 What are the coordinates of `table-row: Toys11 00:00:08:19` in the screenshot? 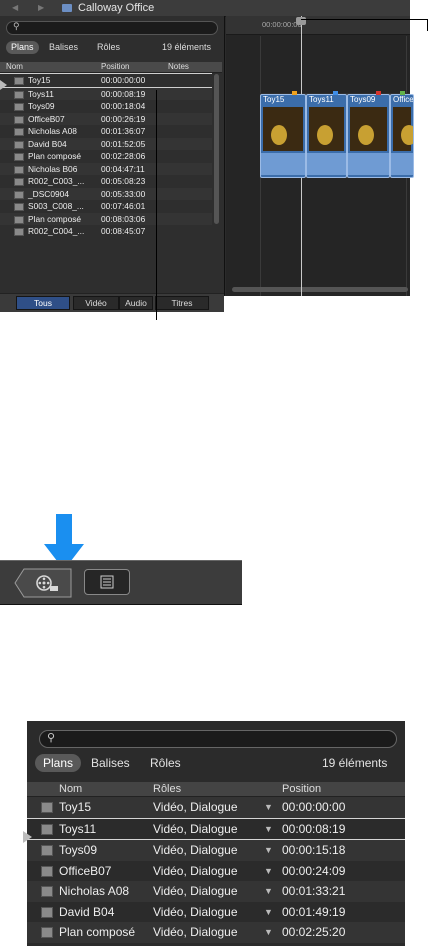 It's located at (106, 93).